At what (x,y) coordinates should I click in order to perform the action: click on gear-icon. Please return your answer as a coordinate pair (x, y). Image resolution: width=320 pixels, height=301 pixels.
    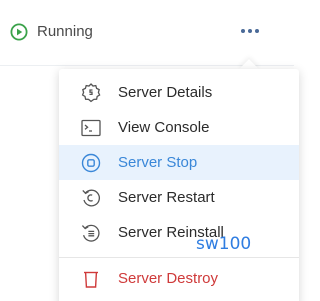
    Looking at the image, I should click on (91, 93).